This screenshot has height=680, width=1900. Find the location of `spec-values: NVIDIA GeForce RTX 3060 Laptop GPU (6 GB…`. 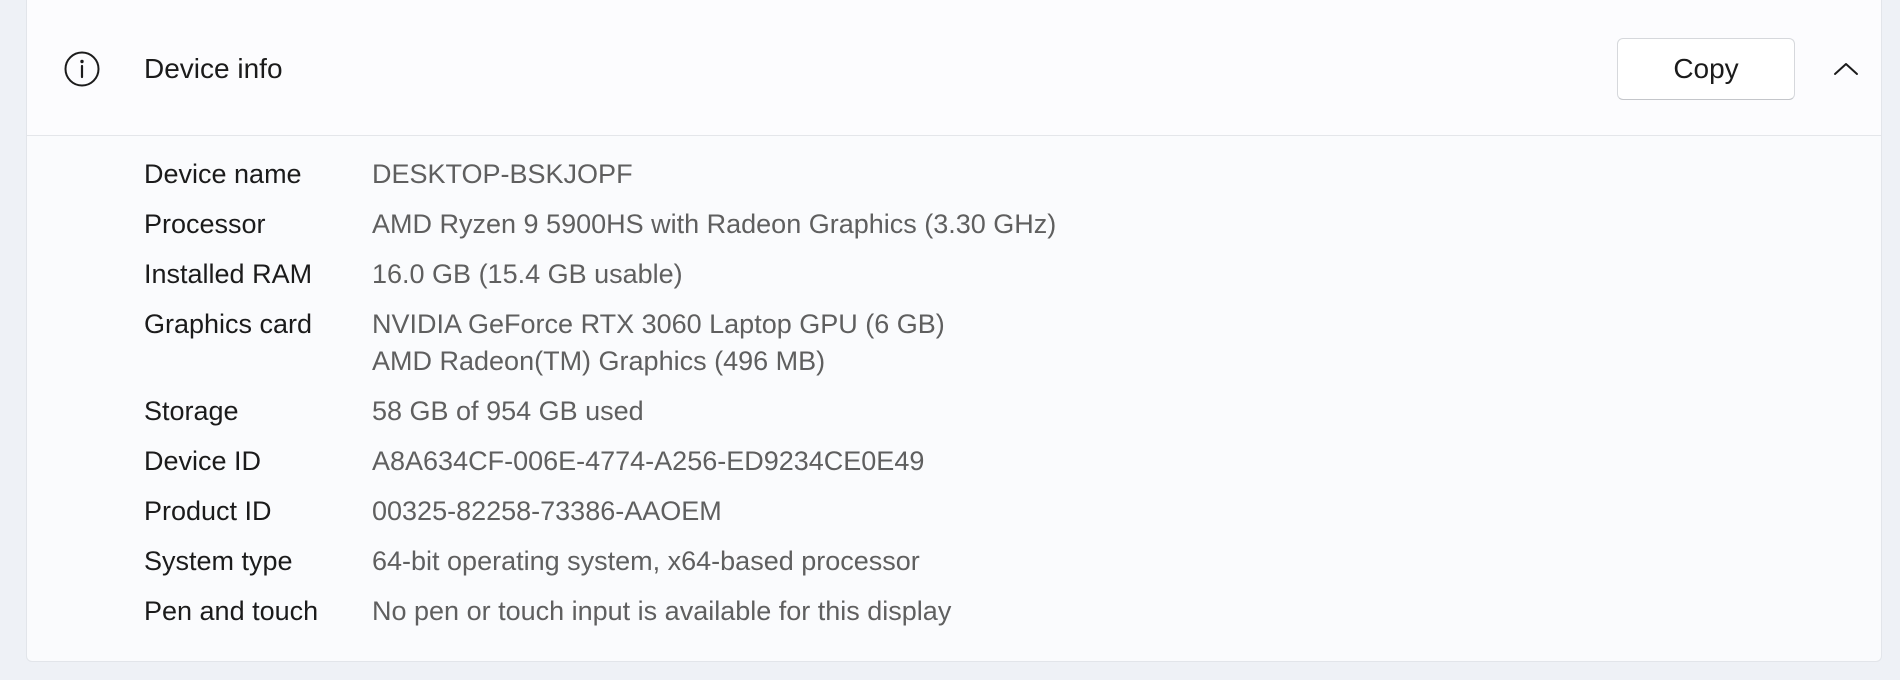

spec-values: NVIDIA GeForce RTX 3060 Laptop GPU (6 GB… is located at coordinates (658, 343).